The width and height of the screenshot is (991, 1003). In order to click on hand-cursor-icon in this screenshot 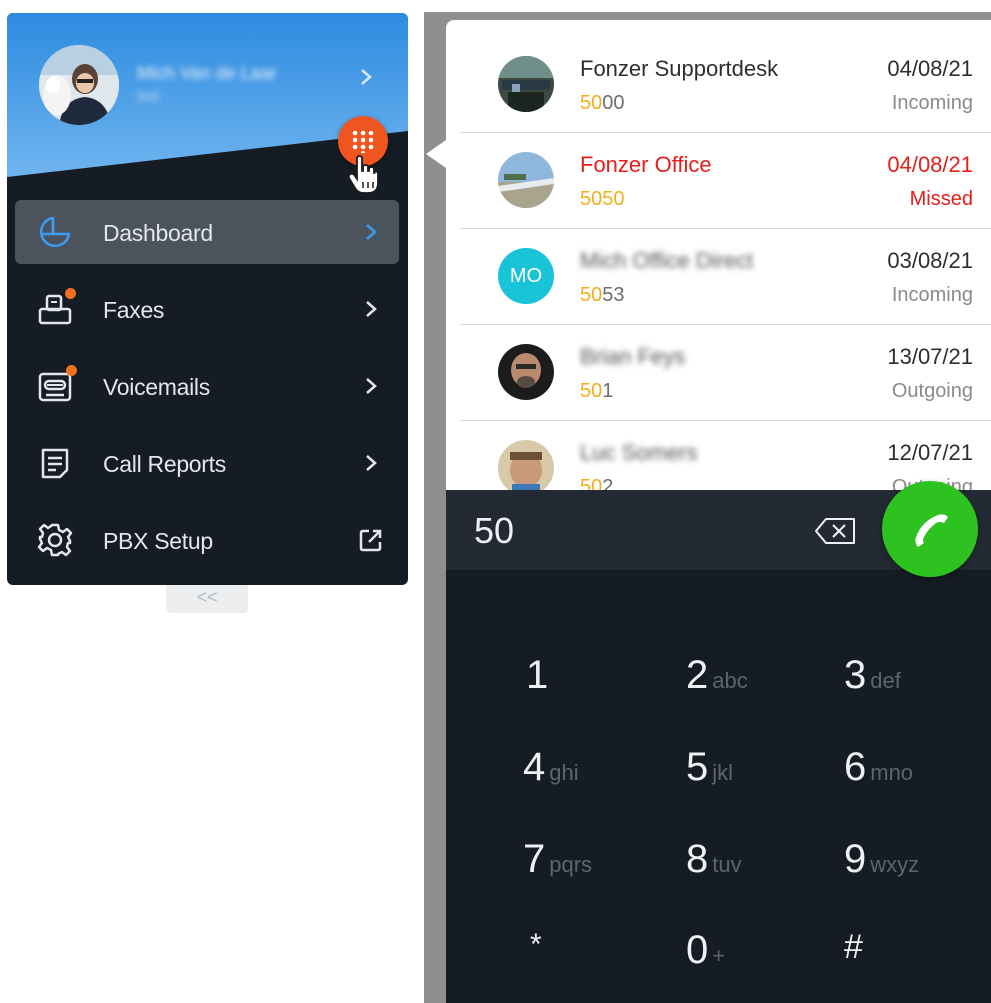, I will do `click(363, 174)`.